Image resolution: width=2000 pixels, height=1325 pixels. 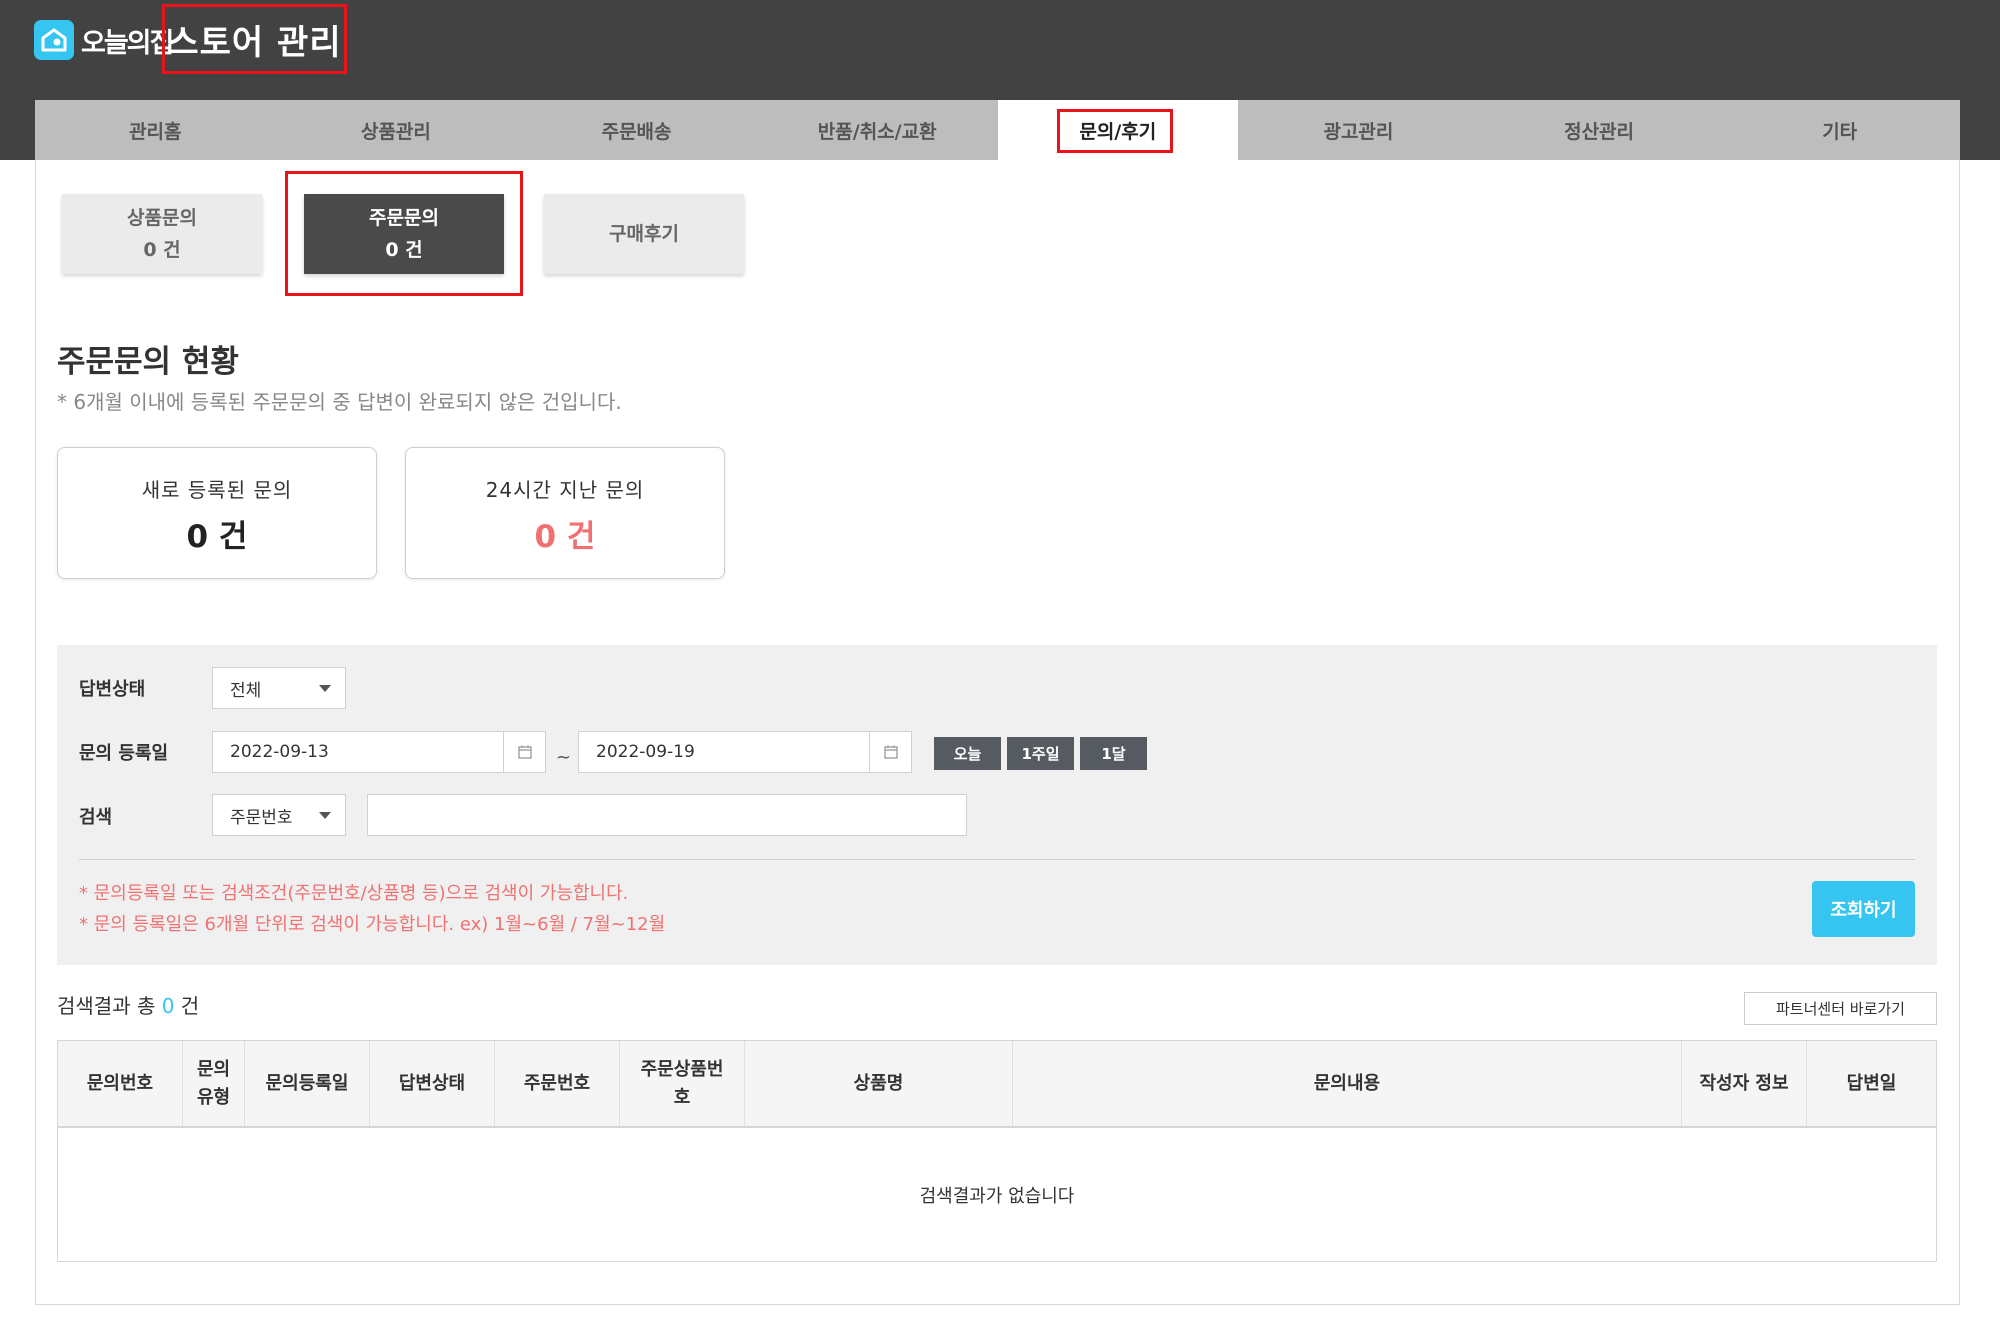 What do you see at coordinates (879, 1083) in the screenshot?
I see `column-header: 상품명` at bounding box center [879, 1083].